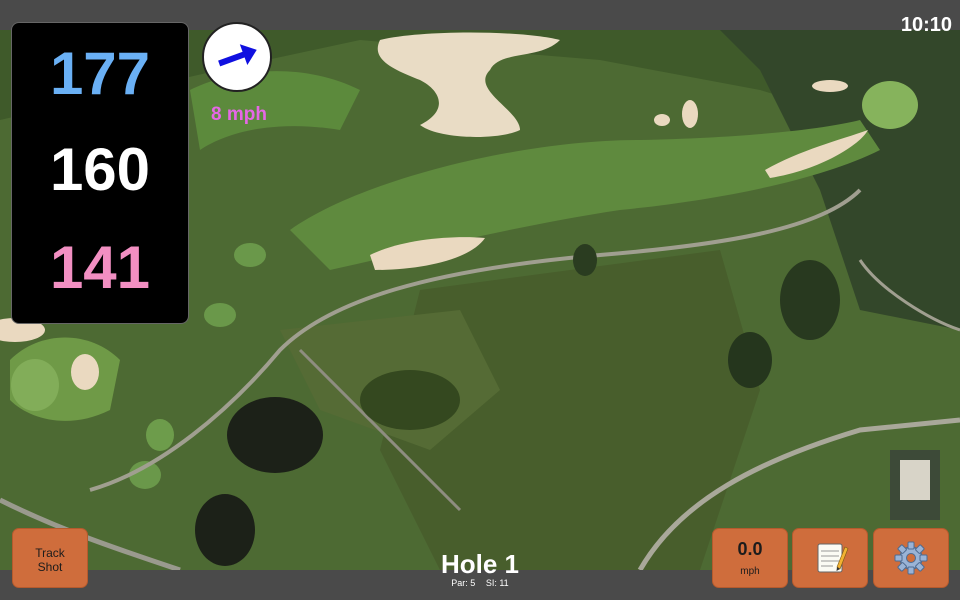 This screenshot has height=600, width=960. Describe the element at coordinates (50, 553) in the screenshot. I see `track-shot-label-line1: Track` at that location.